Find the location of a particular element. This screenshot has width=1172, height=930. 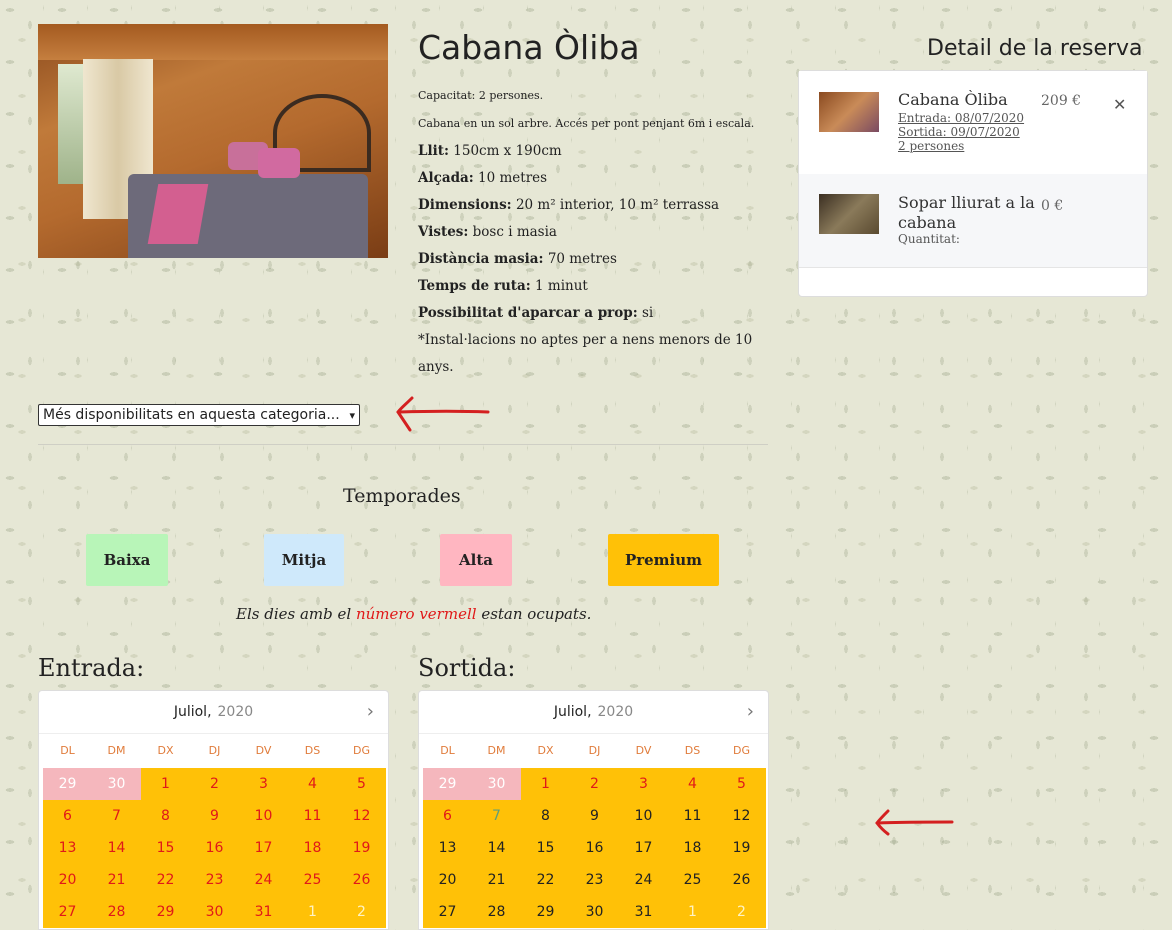

season-mitja: Mitja is located at coordinates (304, 560).